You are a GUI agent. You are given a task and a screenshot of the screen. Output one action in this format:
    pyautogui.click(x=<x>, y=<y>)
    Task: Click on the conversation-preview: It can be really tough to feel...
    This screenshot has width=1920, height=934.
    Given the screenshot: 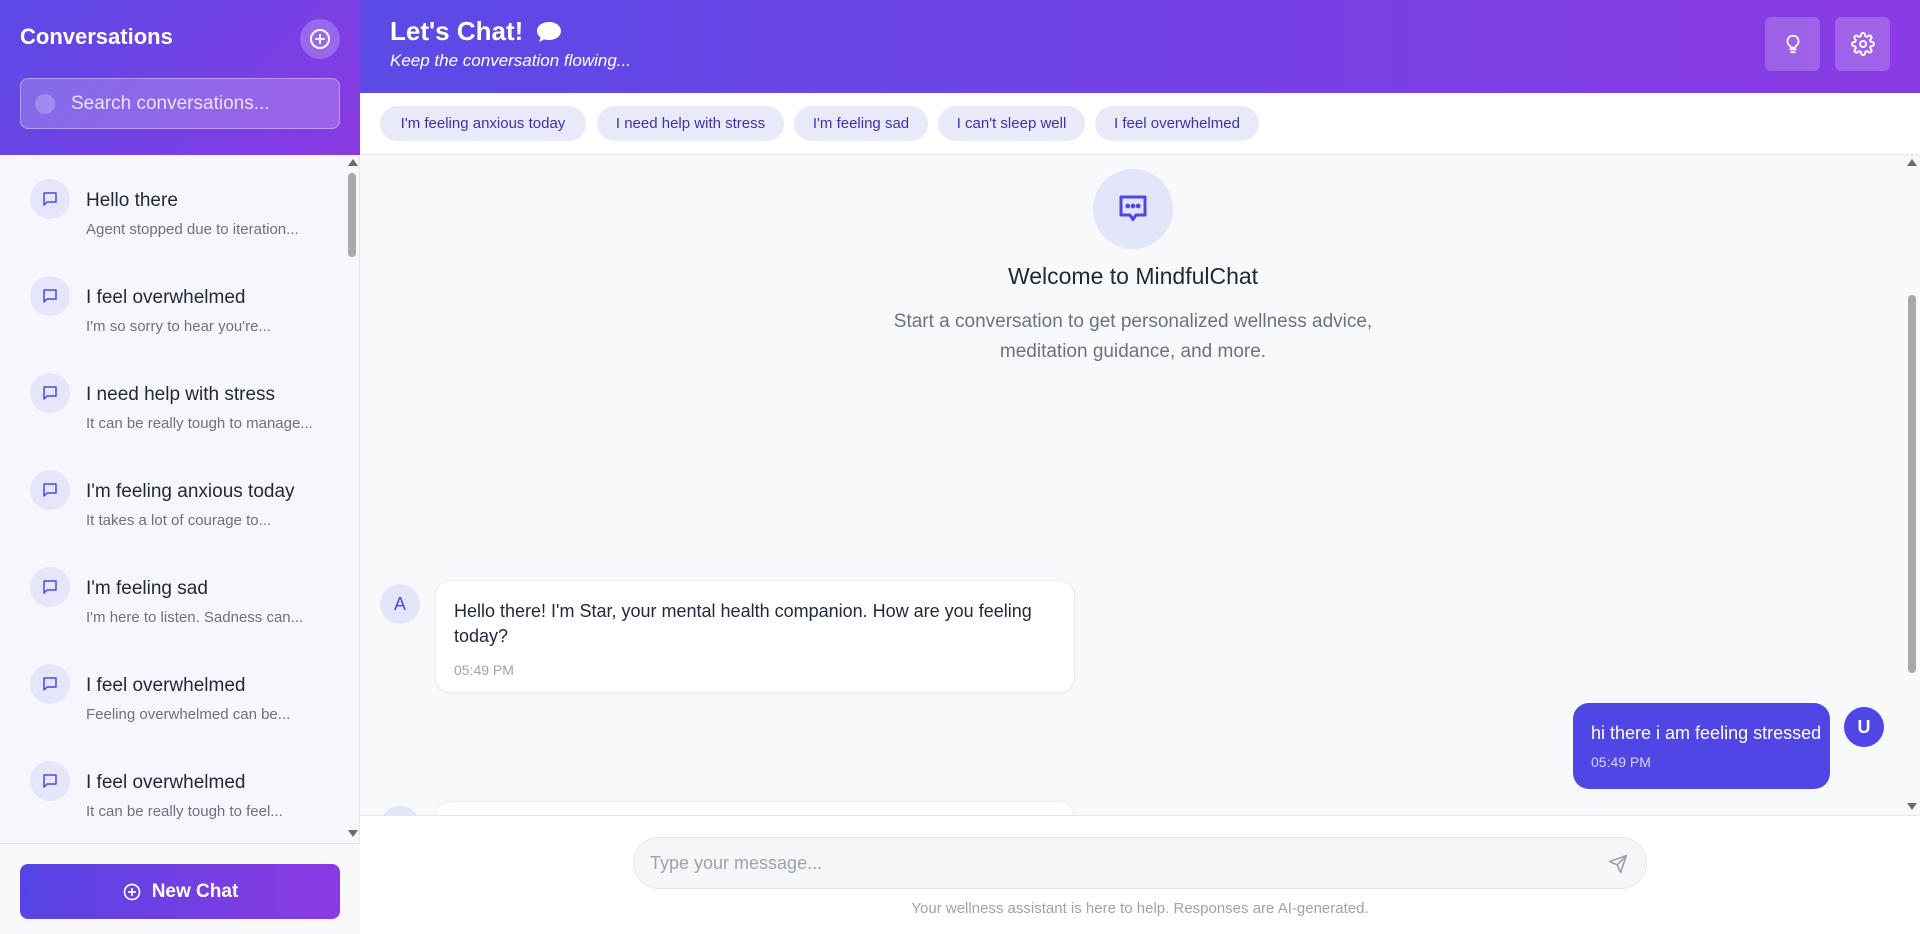 What is the action you would take?
    pyautogui.click(x=184, y=811)
    